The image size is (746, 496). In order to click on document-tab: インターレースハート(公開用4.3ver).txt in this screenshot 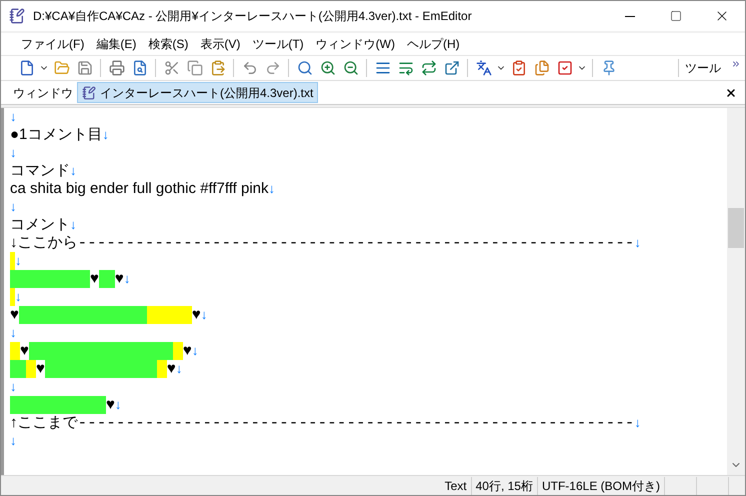, I will do `click(197, 92)`.